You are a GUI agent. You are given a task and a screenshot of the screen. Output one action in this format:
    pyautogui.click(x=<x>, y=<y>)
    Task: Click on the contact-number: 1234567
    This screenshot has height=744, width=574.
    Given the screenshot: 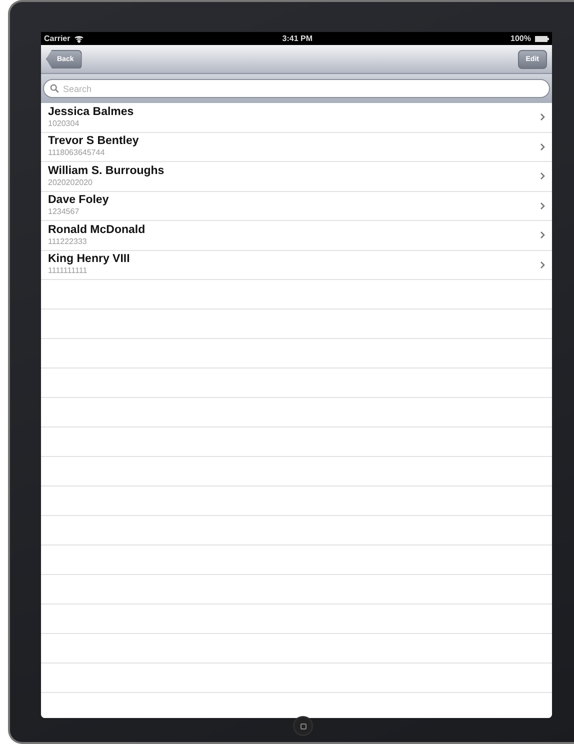 What is the action you would take?
    pyautogui.click(x=64, y=212)
    